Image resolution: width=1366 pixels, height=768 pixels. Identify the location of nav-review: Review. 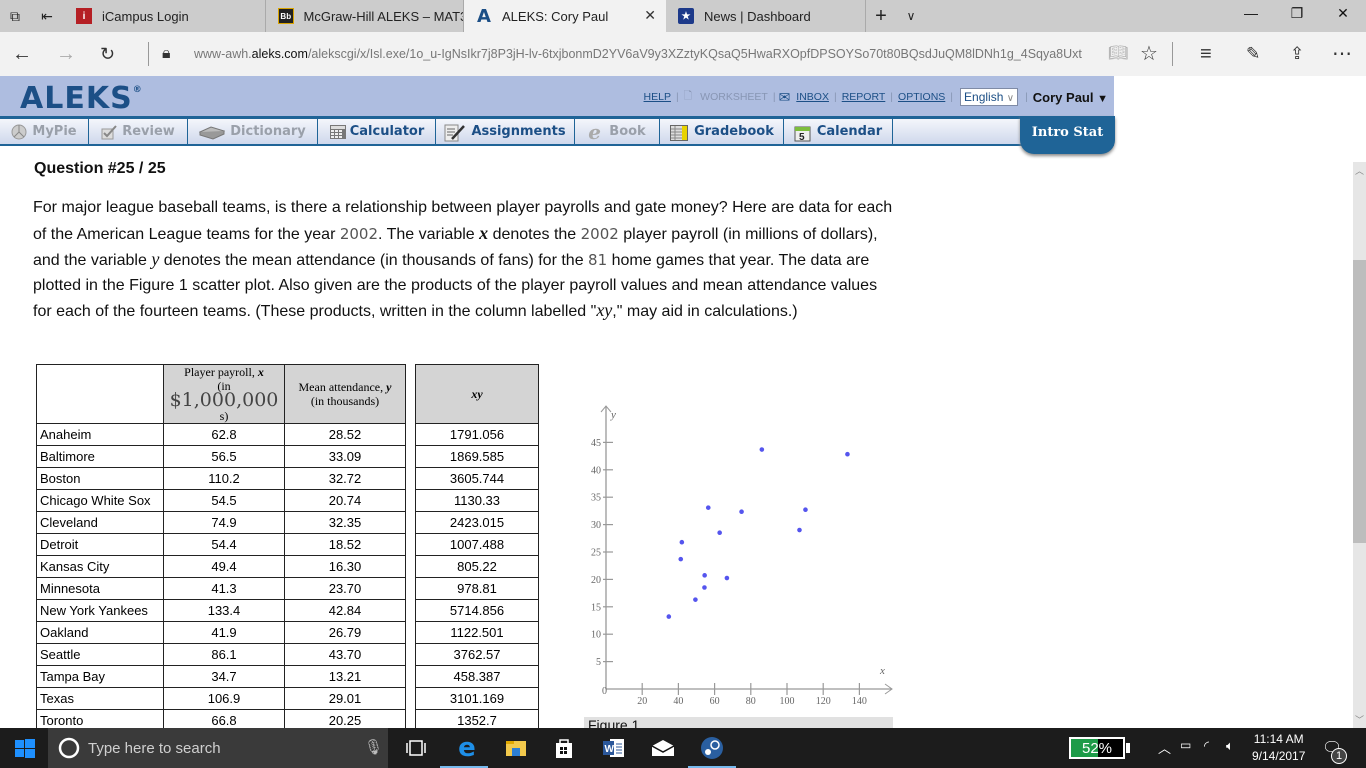
(138, 131).